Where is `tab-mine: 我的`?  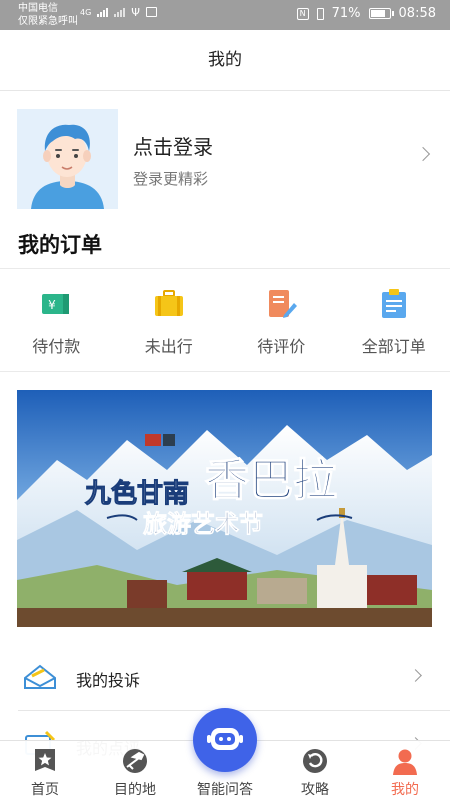 tab-mine: 我的 is located at coordinates (405, 770).